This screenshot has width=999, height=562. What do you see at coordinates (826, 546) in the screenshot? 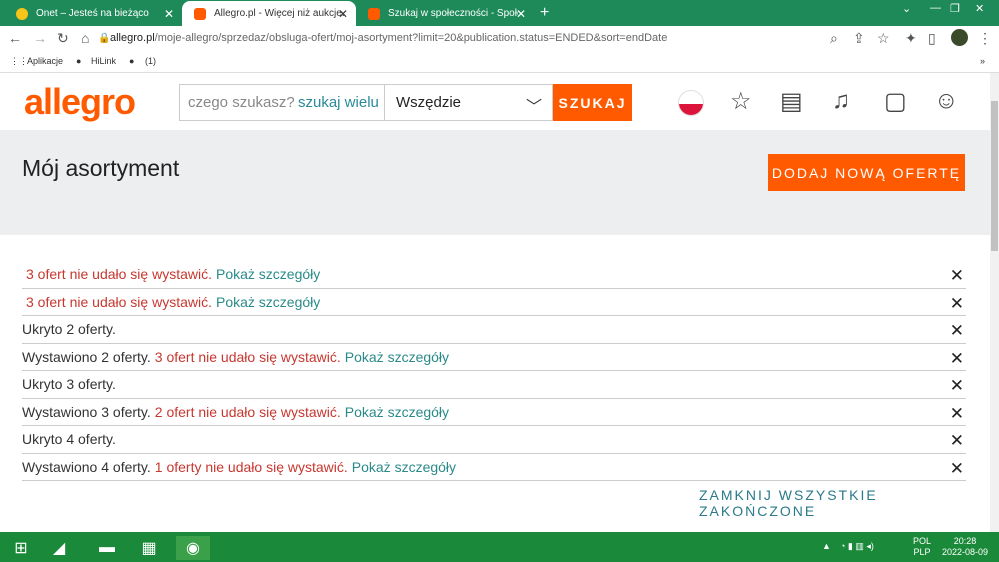
I see `tray-arrow-icon: ▲` at bounding box center [826, 546].